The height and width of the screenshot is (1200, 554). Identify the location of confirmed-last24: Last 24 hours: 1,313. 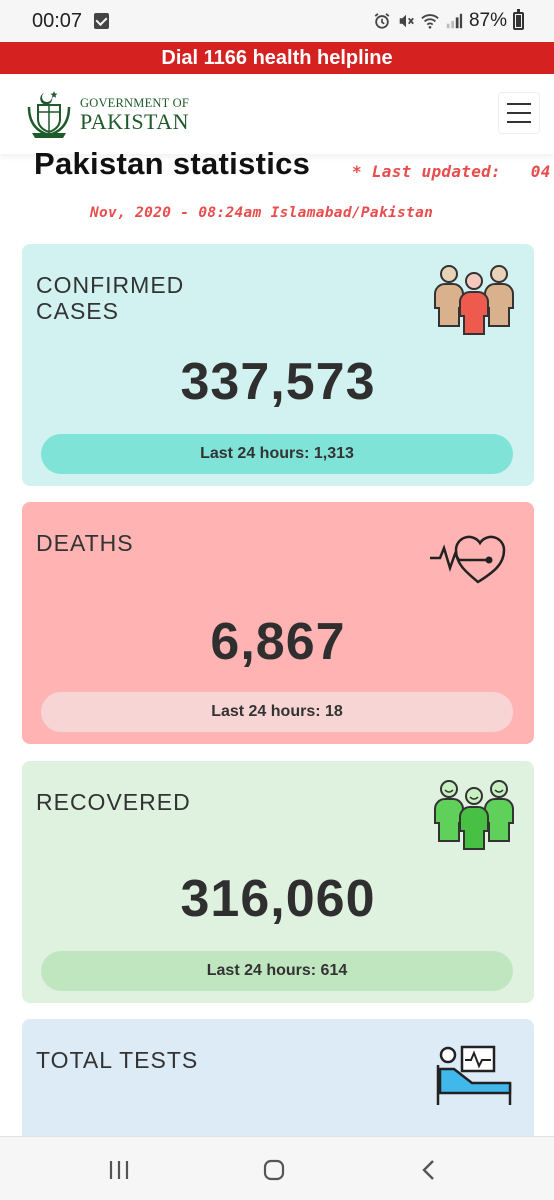
(277, 454).